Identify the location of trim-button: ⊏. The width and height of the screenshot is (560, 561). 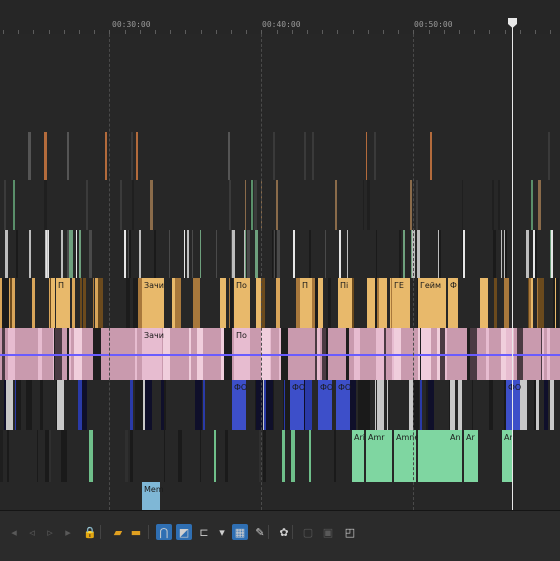
(204, 532).